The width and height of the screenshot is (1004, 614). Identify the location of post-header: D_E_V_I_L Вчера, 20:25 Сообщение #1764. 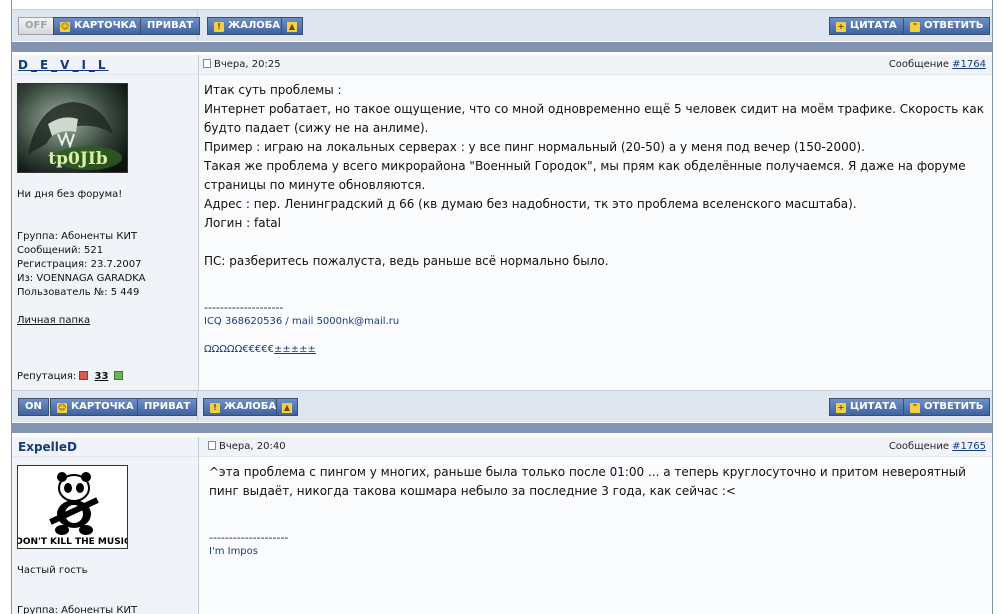
(502, 65).